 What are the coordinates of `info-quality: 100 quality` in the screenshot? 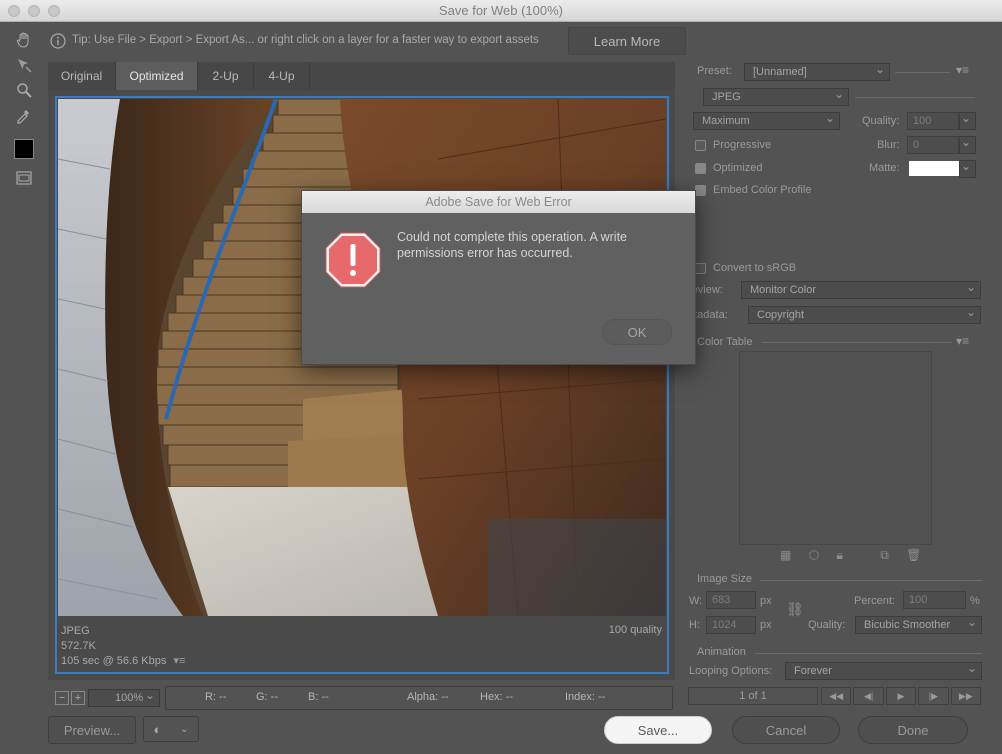 It's located at (635, 630).